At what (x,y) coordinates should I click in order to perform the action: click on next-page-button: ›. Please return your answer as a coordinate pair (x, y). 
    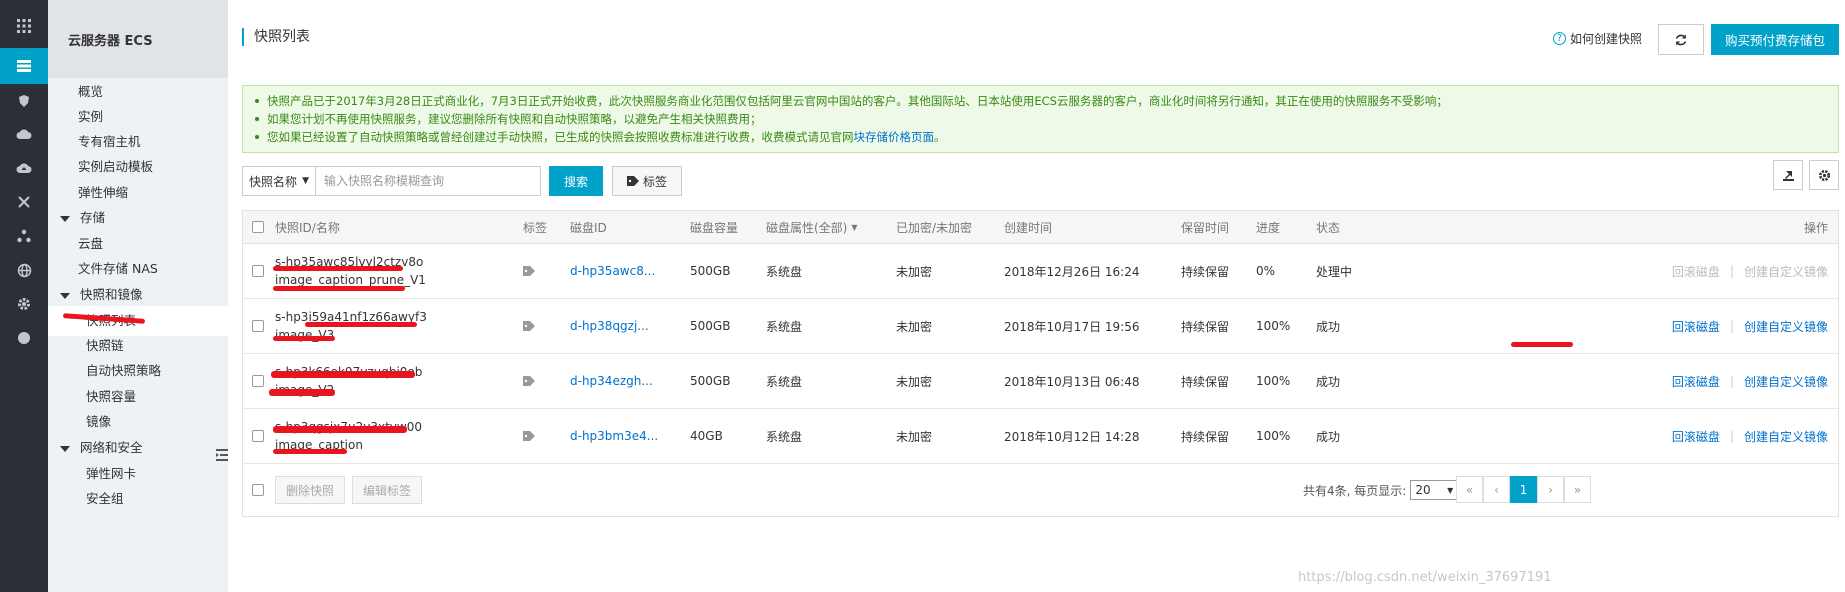
    Looking at the image, I should click on (1550, 489).